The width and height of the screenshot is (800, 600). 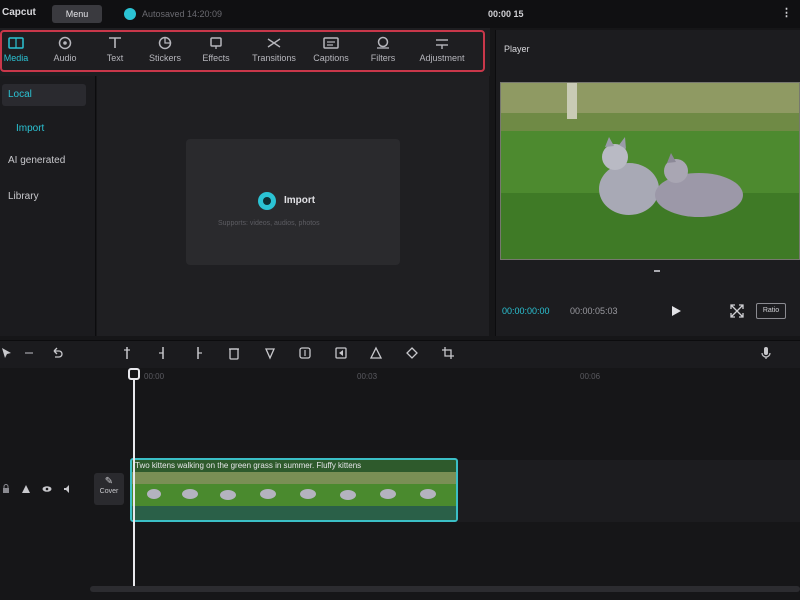 What do you see at coordinates (376, 353) in the screenshot?
I see `mirror-icon` at bounding box center [376, 353].